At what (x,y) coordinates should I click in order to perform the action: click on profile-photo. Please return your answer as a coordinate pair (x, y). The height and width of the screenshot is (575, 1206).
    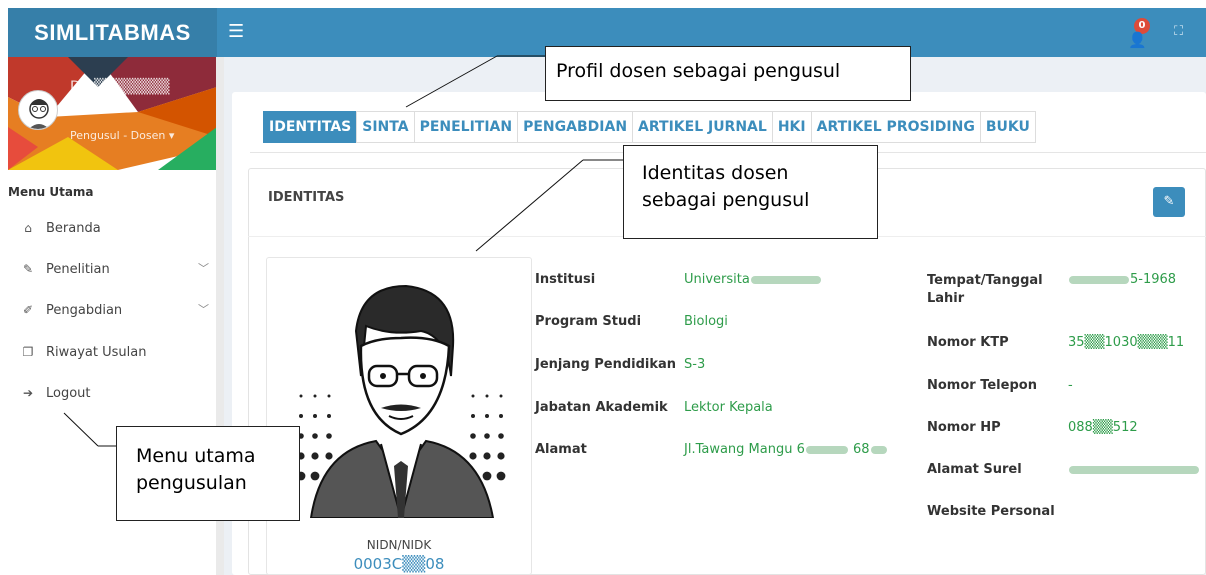
    Looking at the image, I should click on (401, 401).